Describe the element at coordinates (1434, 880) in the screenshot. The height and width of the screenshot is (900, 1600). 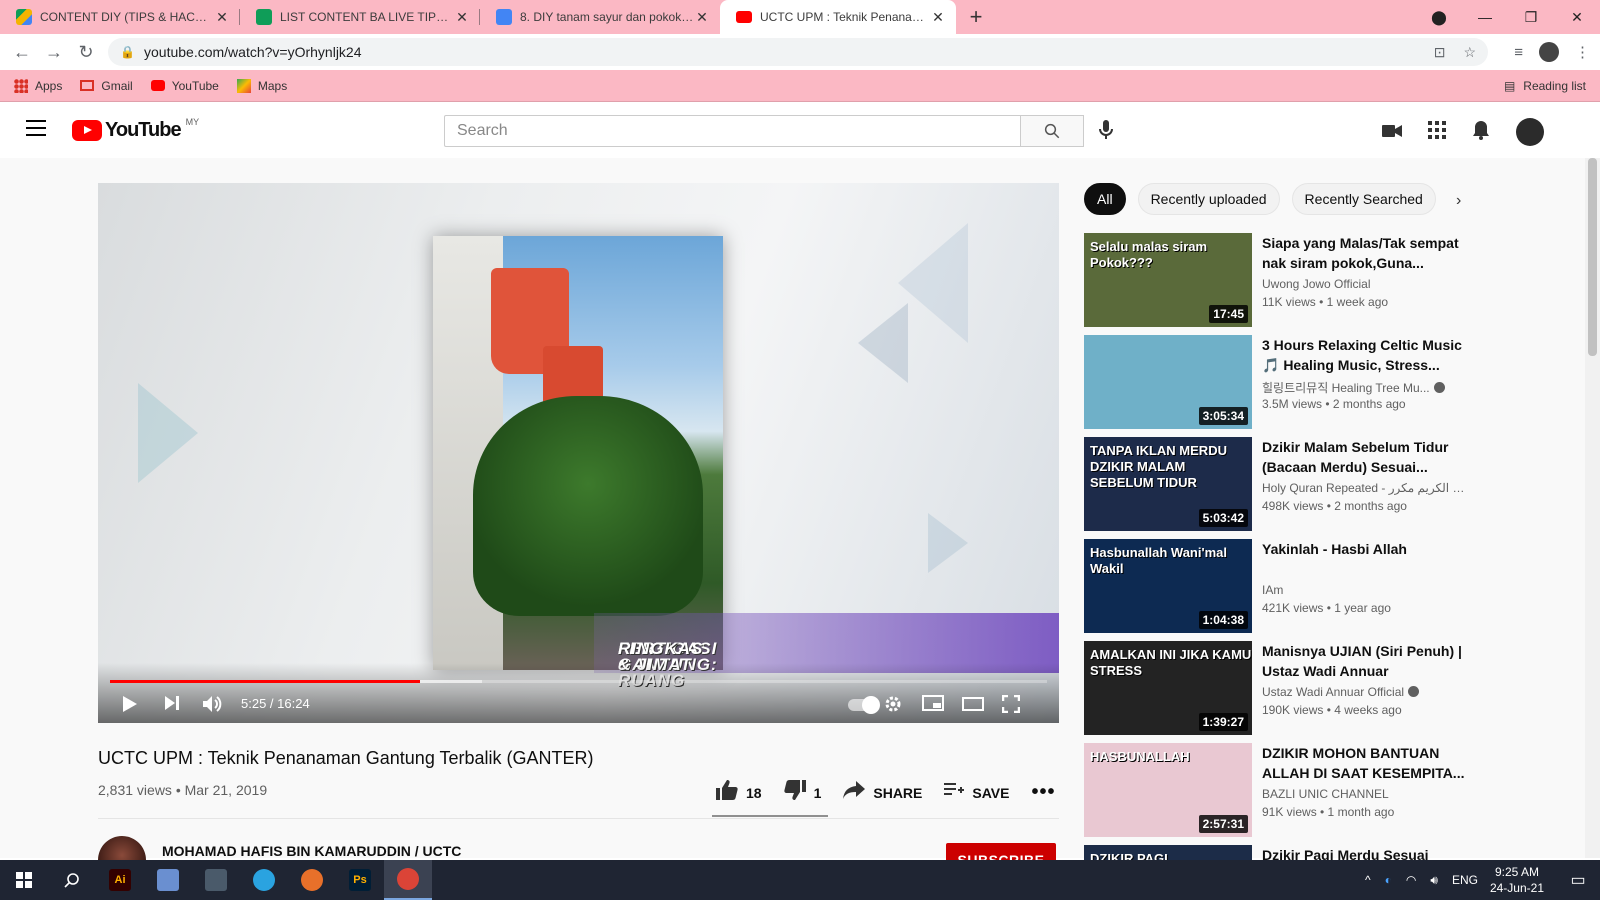
I see `speaker-icon: 🔊︎` at that location.